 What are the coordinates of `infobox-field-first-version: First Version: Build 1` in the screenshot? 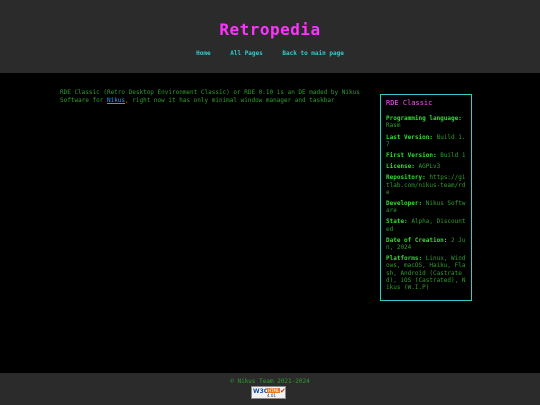 It's located at (426, 155).